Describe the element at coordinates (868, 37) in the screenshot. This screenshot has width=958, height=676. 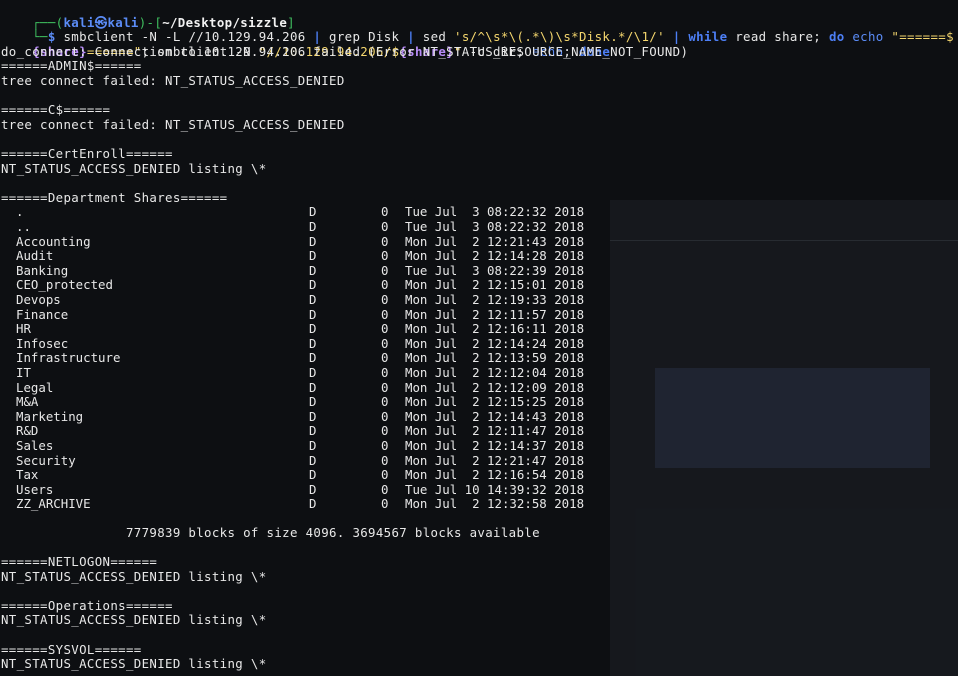
I see `command-echo: echo` at that location.